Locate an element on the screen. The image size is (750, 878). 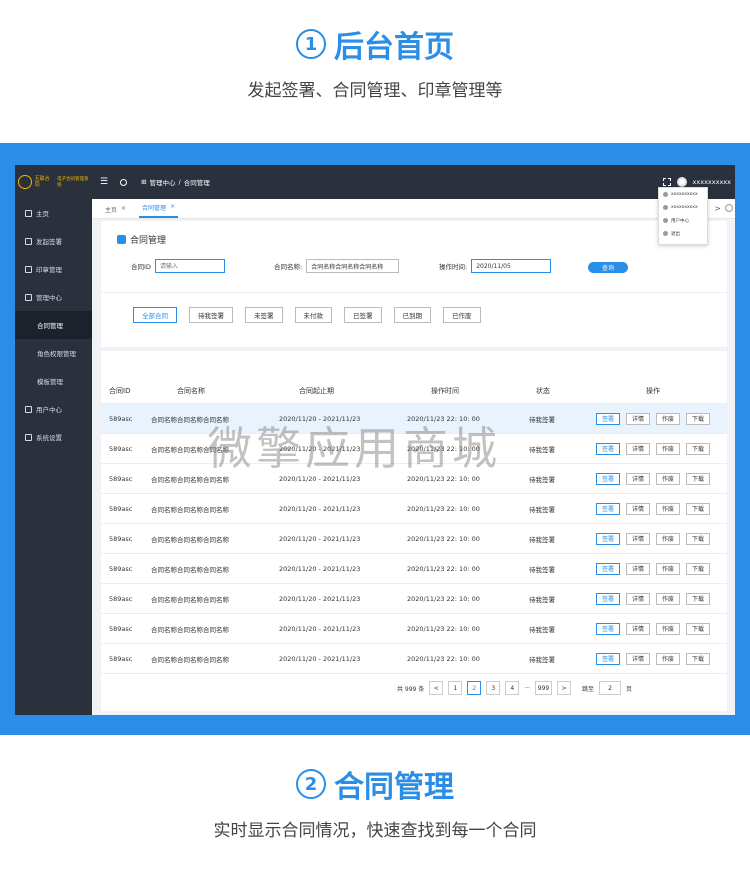
avatar is located at coordinates (681, 182).